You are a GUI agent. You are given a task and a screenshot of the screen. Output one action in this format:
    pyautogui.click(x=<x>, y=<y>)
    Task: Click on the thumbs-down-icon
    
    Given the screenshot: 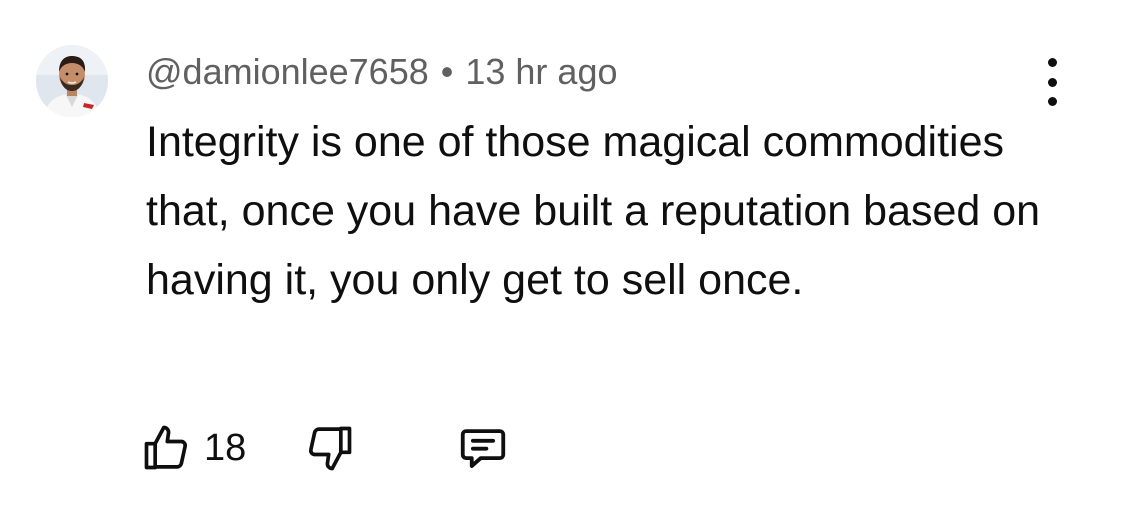 What is the action you would take?
    pyautogui.click(x=330, y=448)
    